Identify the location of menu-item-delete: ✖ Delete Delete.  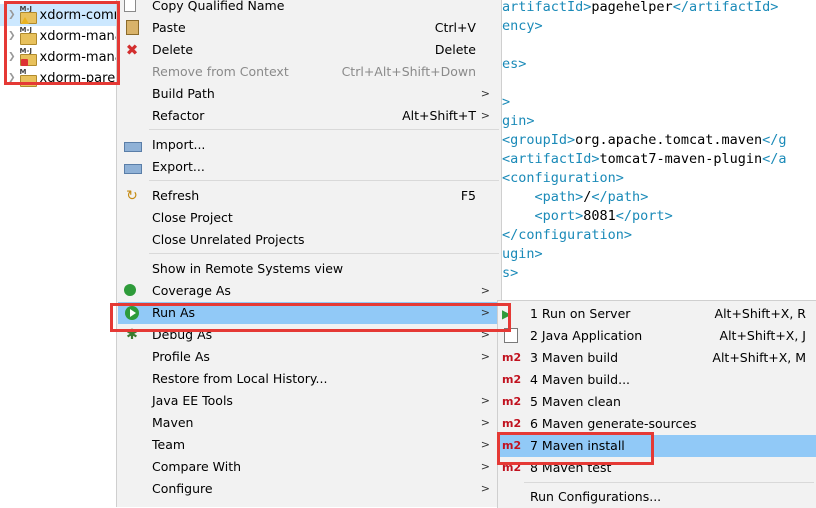
(309, 50).